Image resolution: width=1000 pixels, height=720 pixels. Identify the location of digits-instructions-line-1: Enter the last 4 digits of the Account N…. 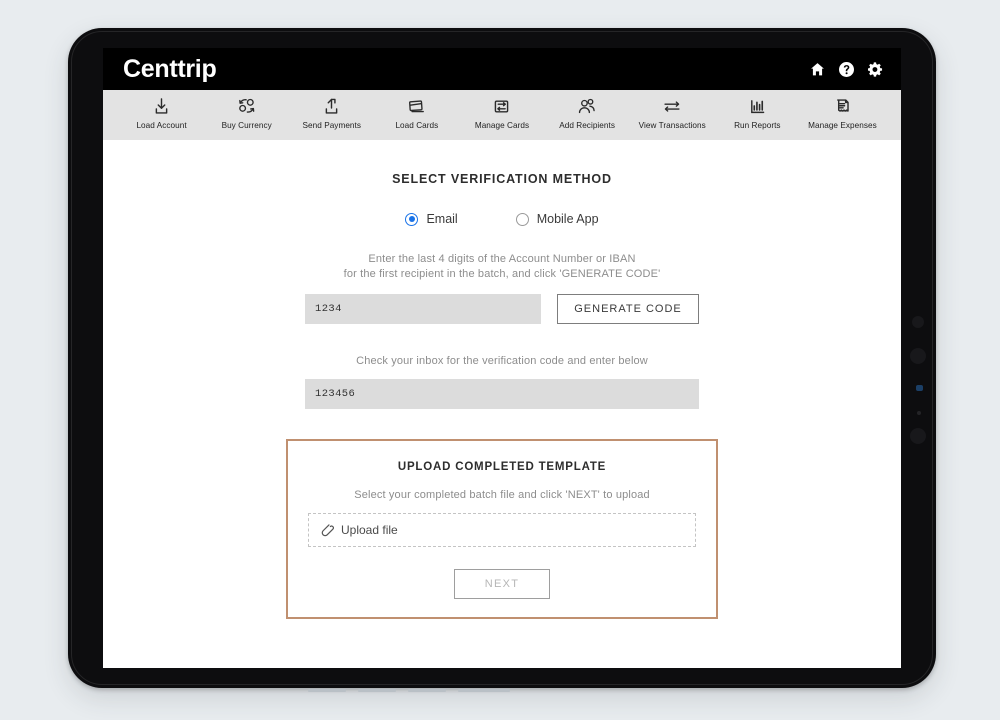
(502, 259).